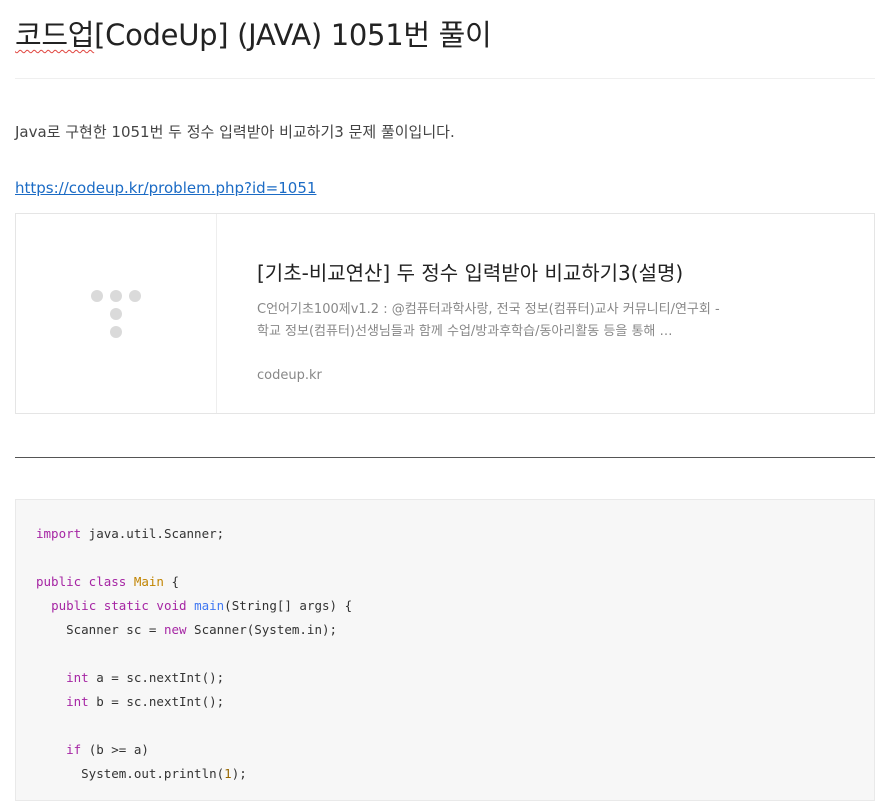 The height and width of the screenshot is (801, 894). I want to click on codeup-logo-icon, so click(116, 315).